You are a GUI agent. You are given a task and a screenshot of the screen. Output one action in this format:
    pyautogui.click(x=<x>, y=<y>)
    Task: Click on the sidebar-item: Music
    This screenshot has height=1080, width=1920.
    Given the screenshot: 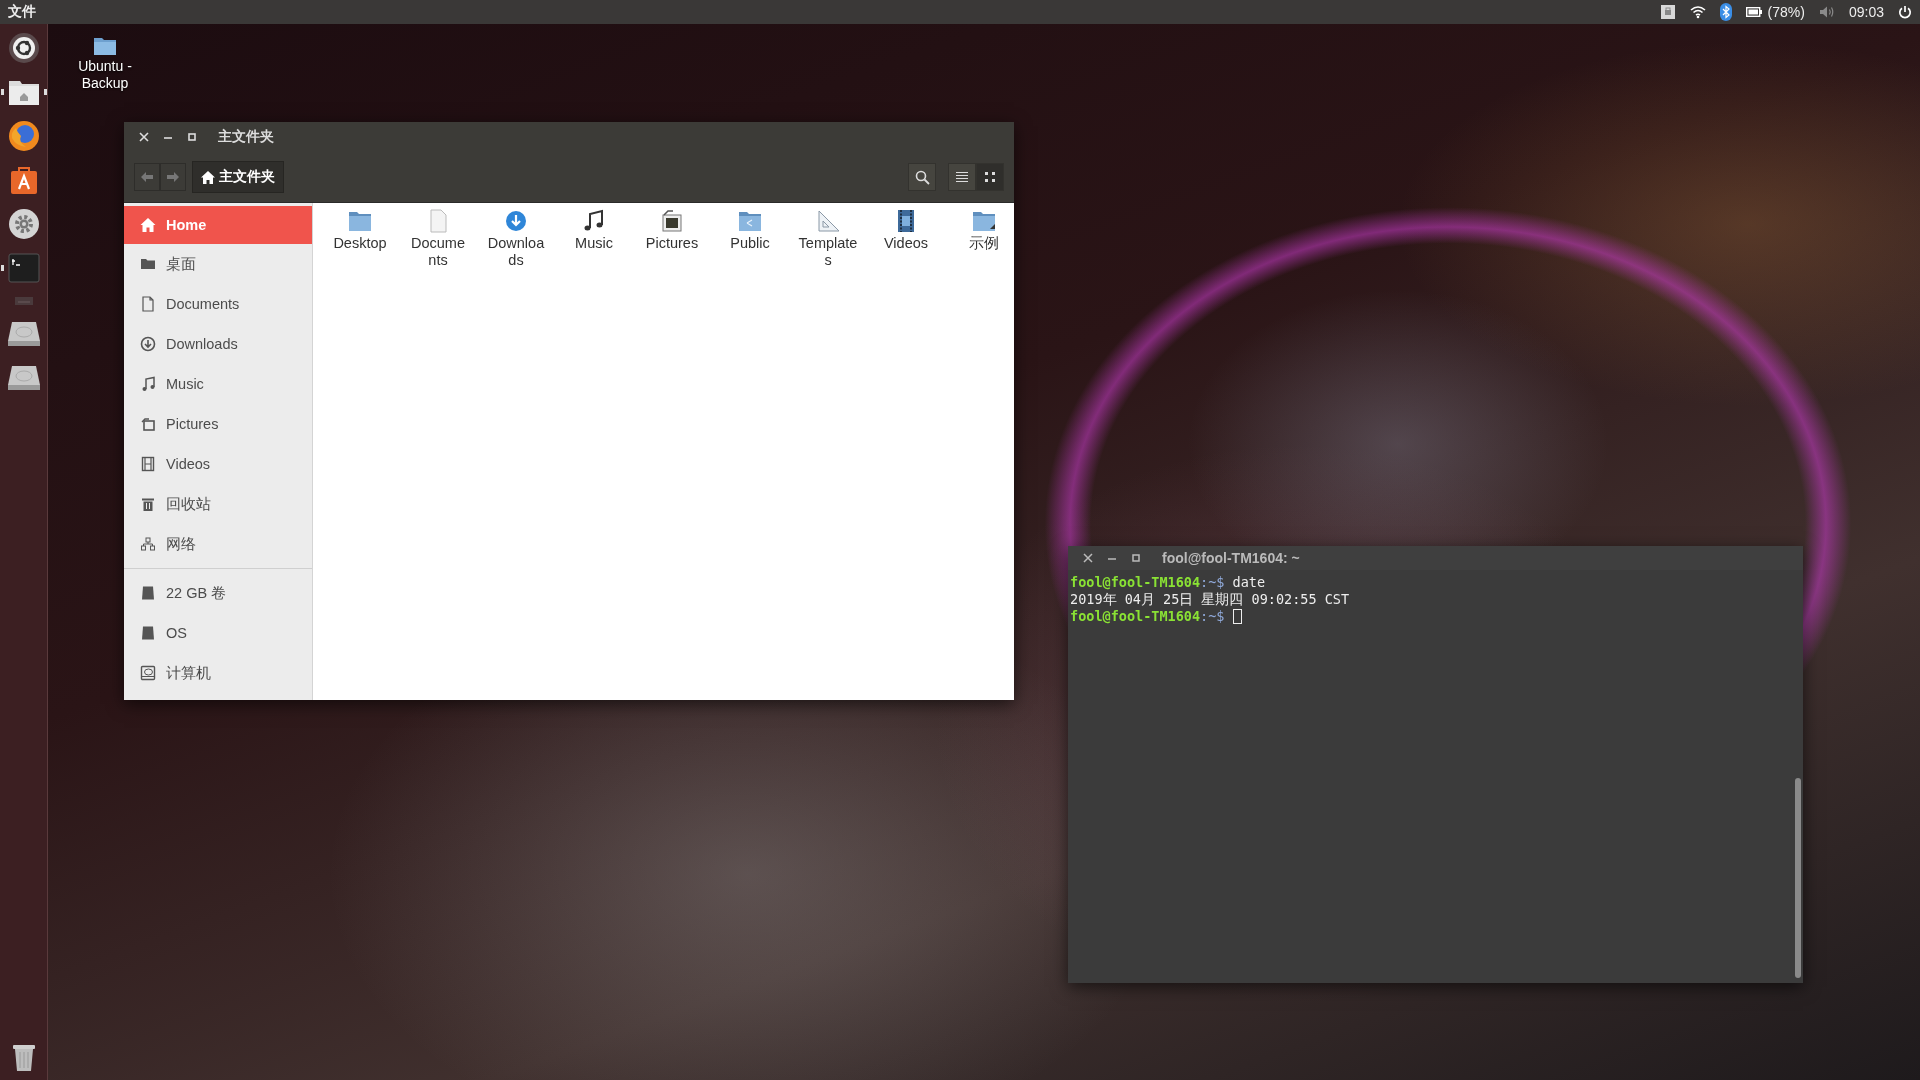 What is the action you would take?
    pyautogui.click(x=218, y=384)
    